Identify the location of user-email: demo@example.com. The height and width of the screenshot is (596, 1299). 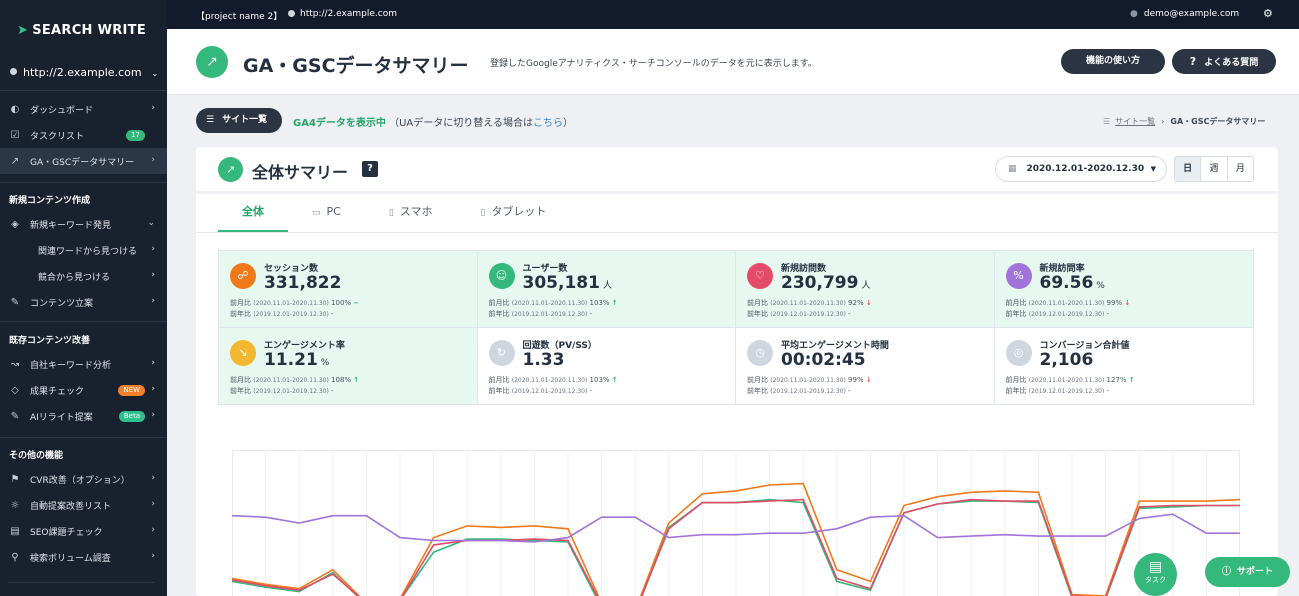
(1191, 14).